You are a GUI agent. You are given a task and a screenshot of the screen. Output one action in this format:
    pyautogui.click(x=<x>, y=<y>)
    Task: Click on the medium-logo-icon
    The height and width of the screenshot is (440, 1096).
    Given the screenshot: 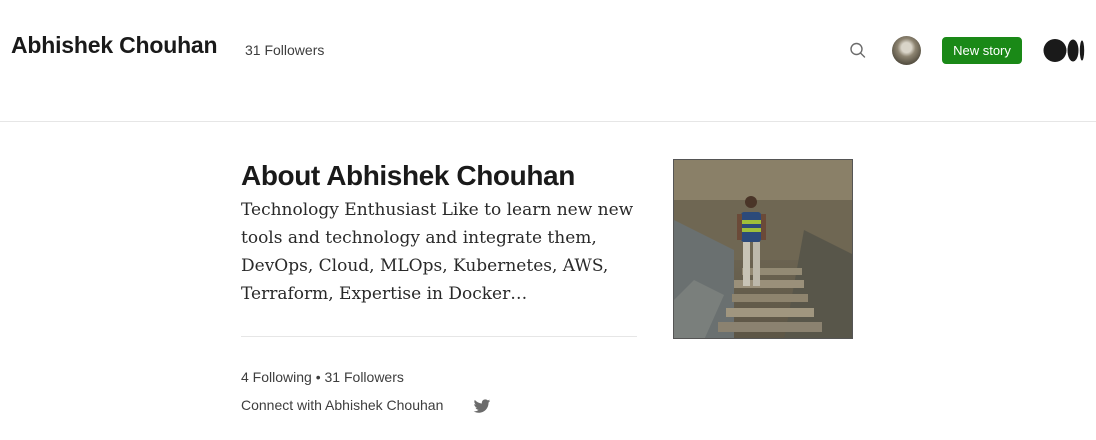 What is the action you would take?
    pyautogui.click(x=1064, y=50)
    